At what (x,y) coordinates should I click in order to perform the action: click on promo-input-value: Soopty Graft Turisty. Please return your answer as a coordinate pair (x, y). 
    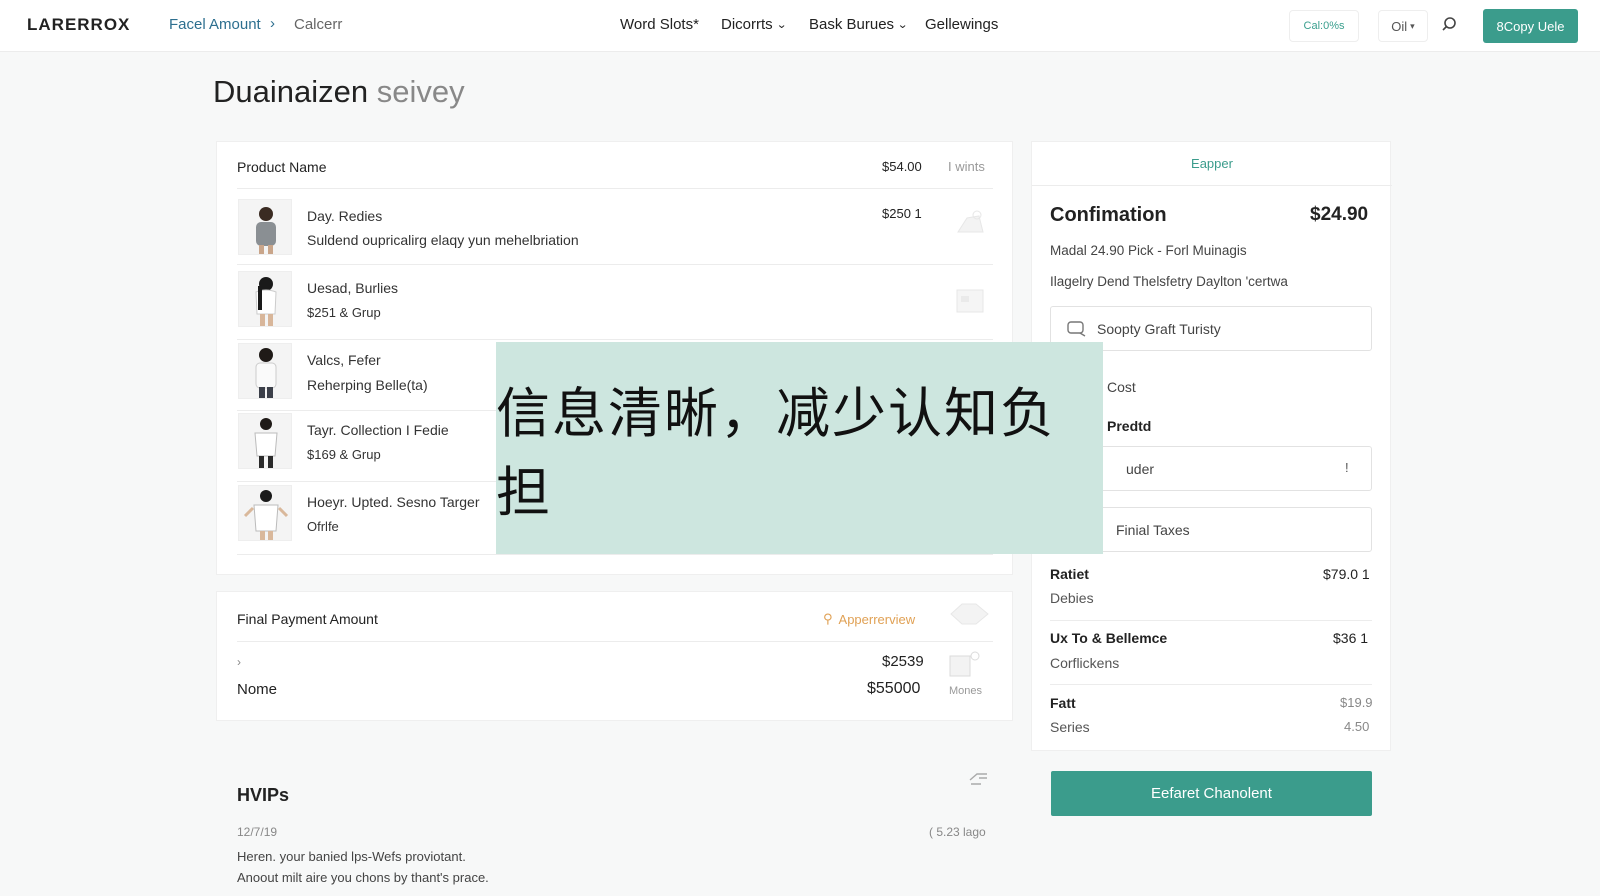
    Looking at the image, I should click on (1159, 329).